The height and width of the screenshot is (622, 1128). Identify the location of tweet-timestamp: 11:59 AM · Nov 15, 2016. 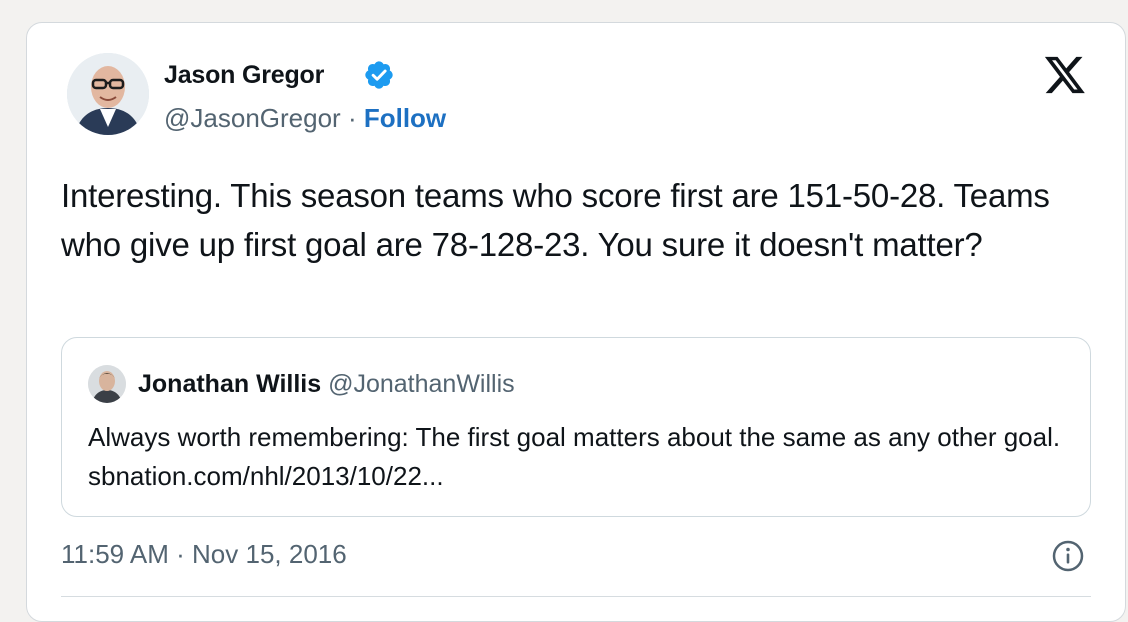
(204, 554).